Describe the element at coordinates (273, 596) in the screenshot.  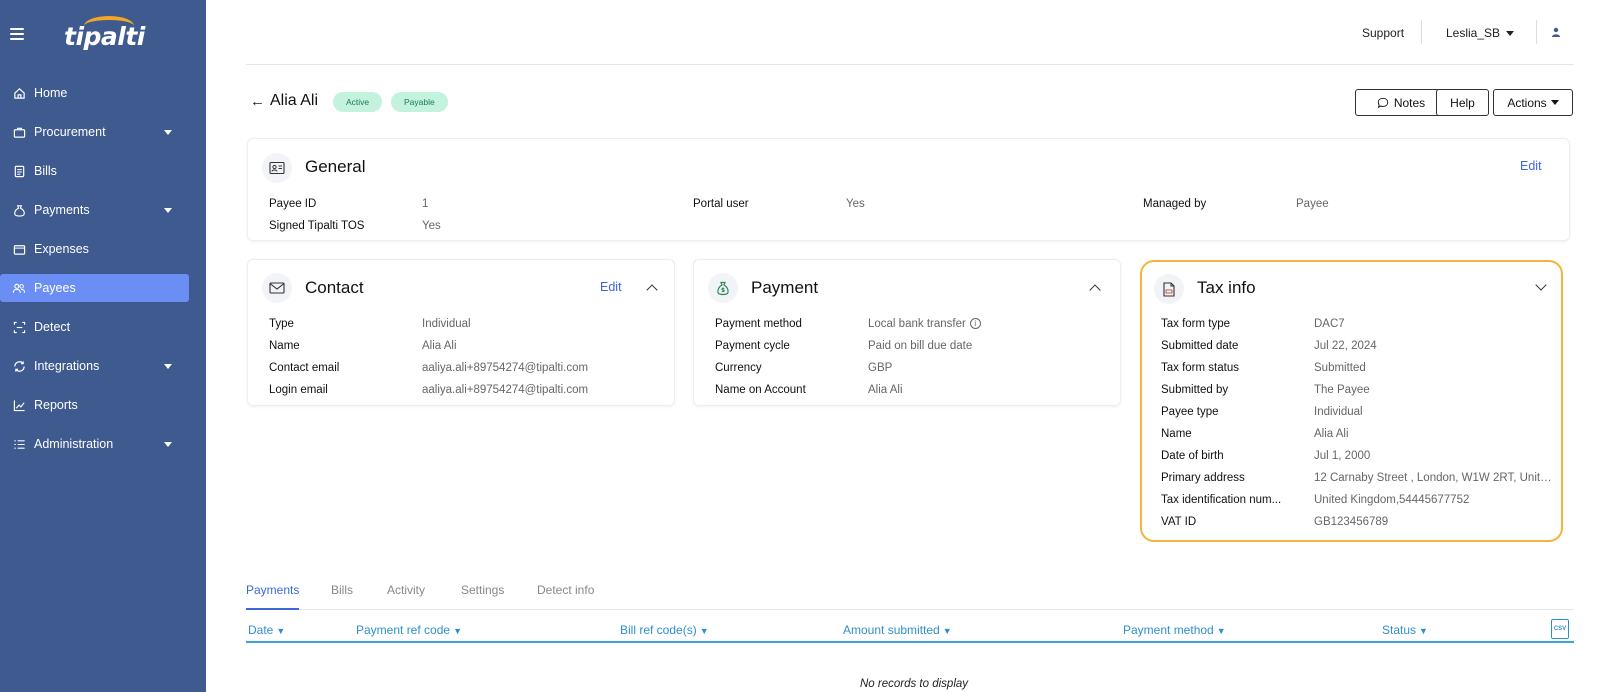
I see `tab-payments: Payments` at that location.